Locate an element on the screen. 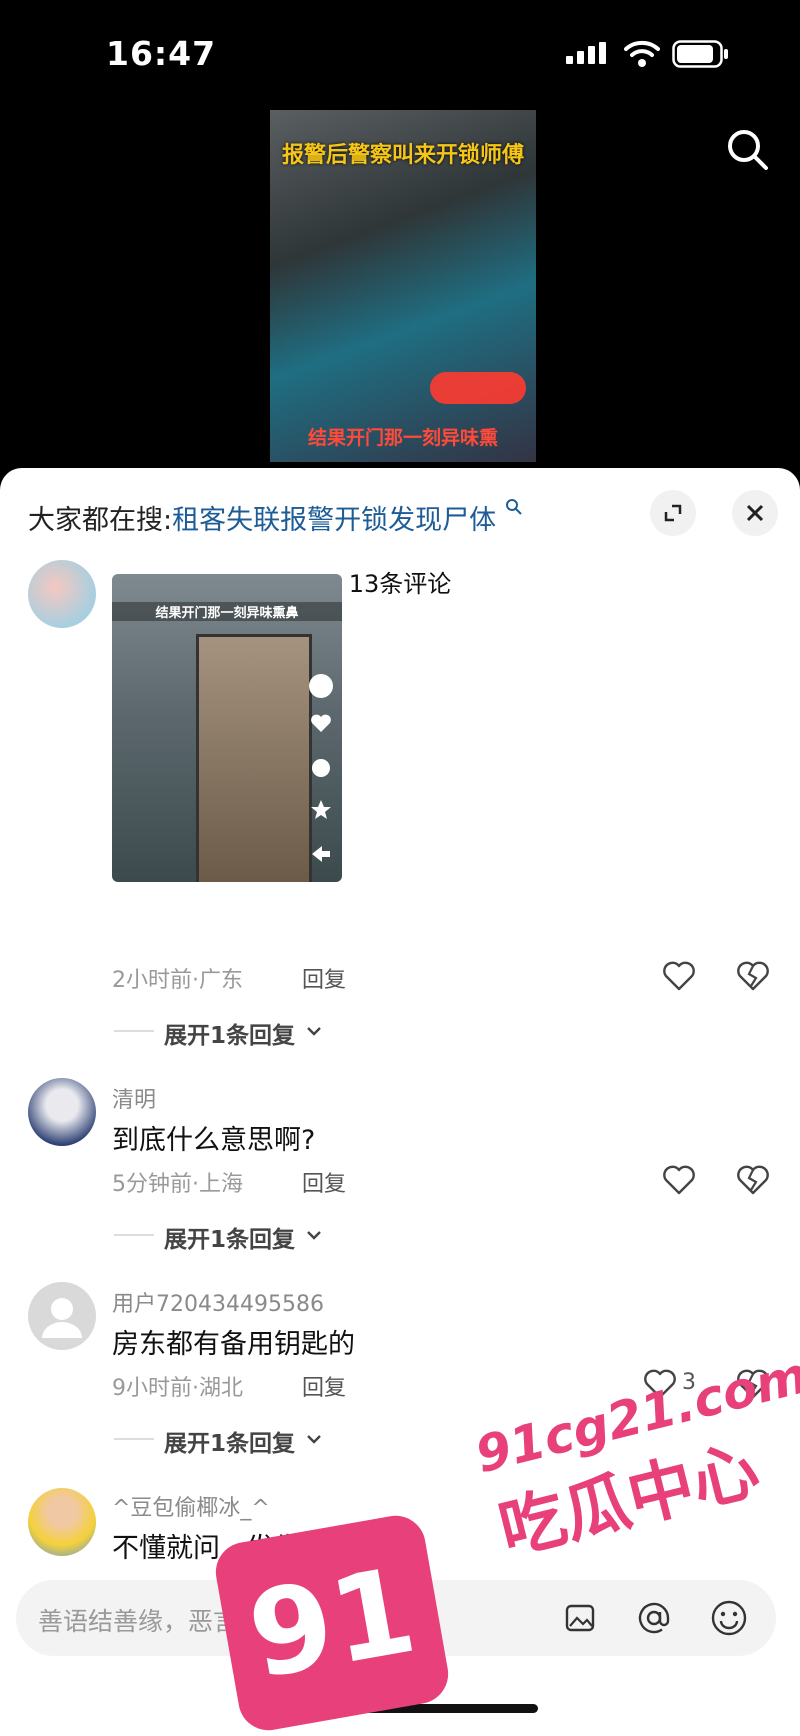 The width and height of the screenshot is (800, 1736). comment-text: 到底什么意思啊? is located at coordinates (214, 1140).